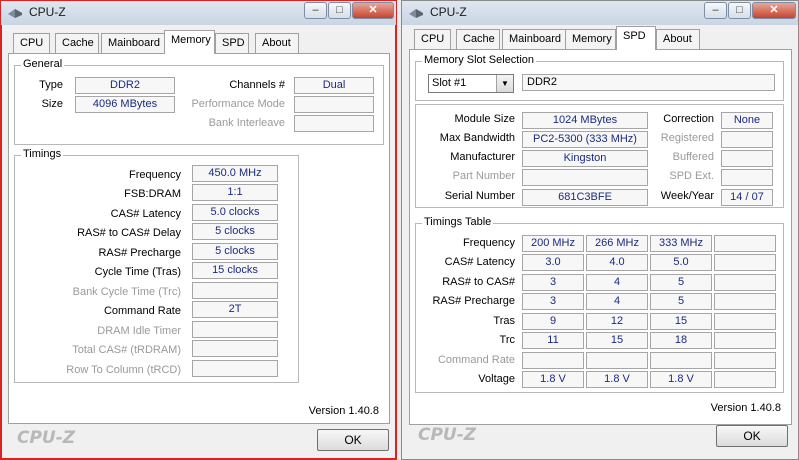  Describe the element at coordinates (693, 157) in the screenshot. I see `buffered-label: Buffered` at that location.